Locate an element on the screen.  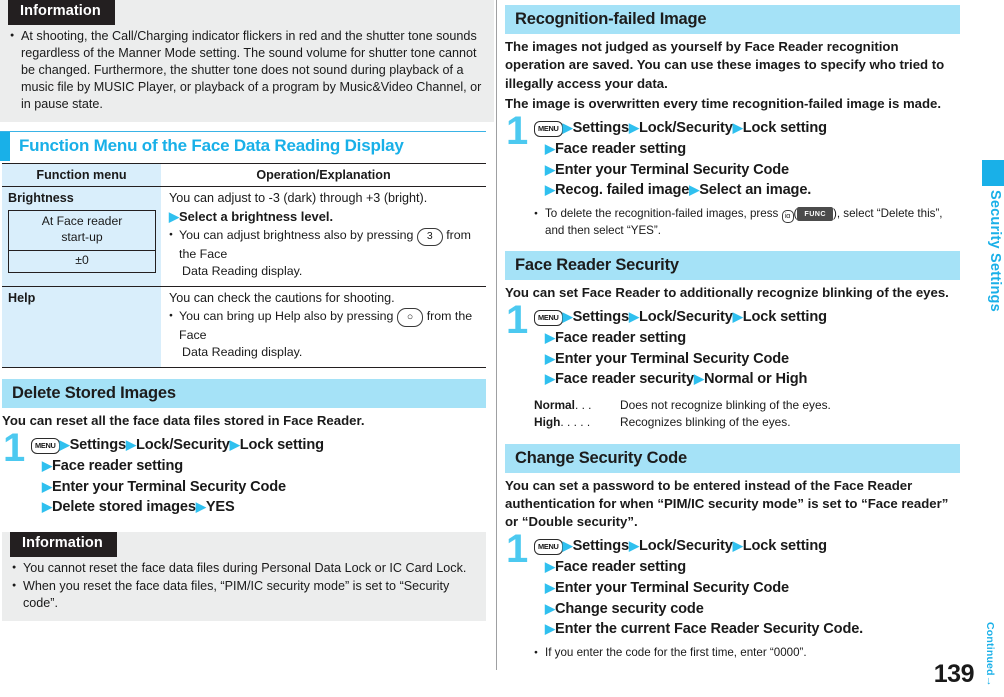
column-header-operation: Operation/Explanation is located at coordinates (323, 175).